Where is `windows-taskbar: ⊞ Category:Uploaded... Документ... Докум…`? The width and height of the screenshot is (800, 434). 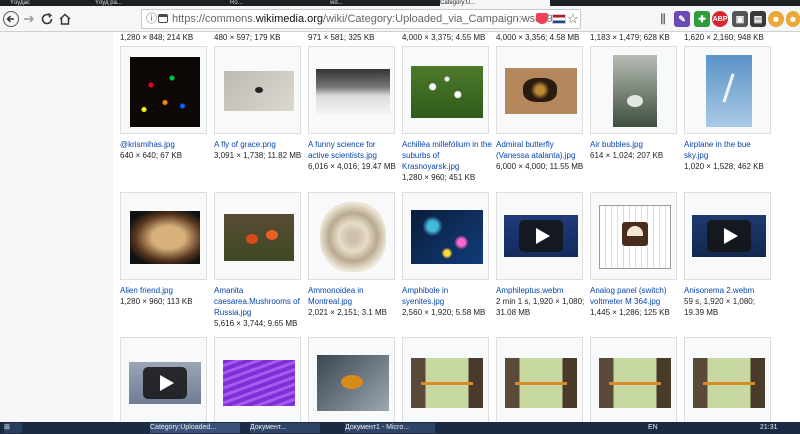
windows-taskbar: ⊞ Category:Uploaded... Документ... Докум… is located at coordinates (400, 428).